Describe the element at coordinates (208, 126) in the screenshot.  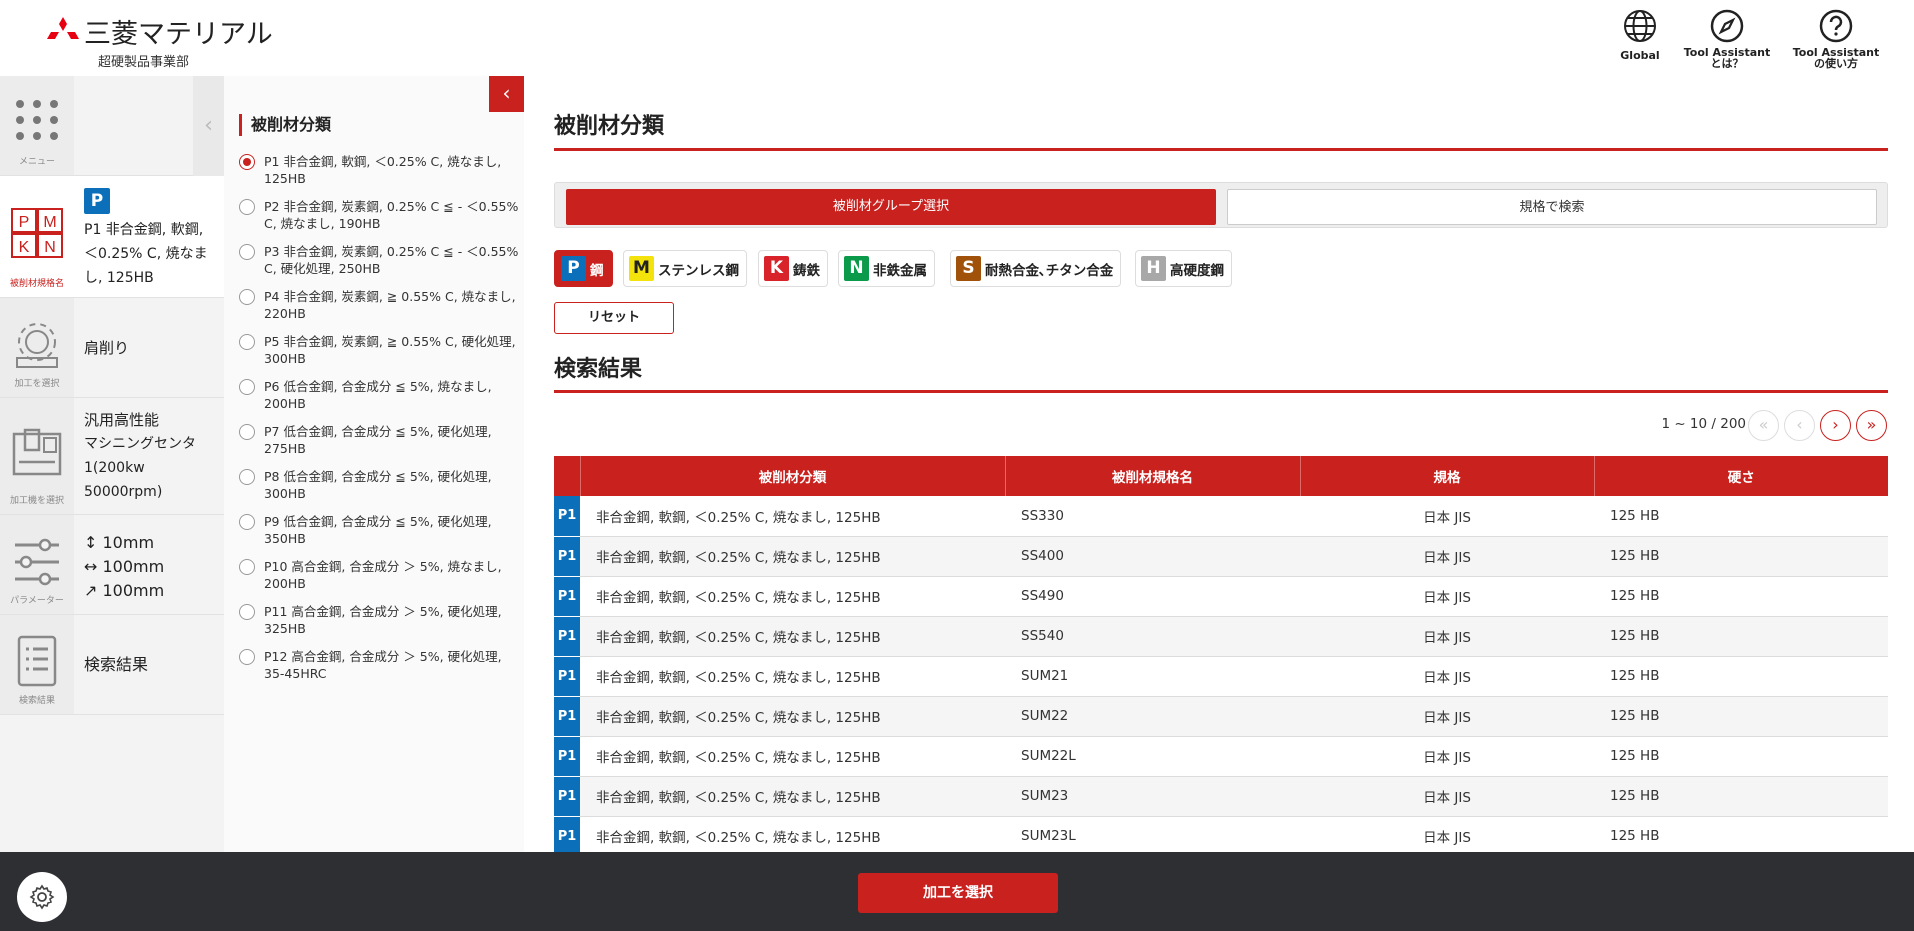
I see `rail-collapse-button: ‹` at that location.